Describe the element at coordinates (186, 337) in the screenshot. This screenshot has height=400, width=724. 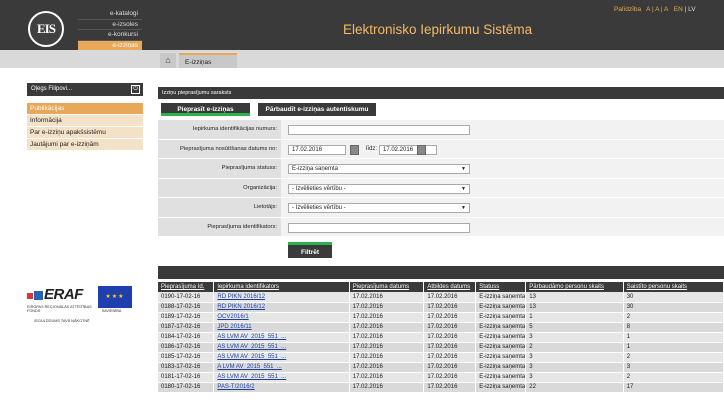
I see `table-cell: 0184-17-02-16` at that location.